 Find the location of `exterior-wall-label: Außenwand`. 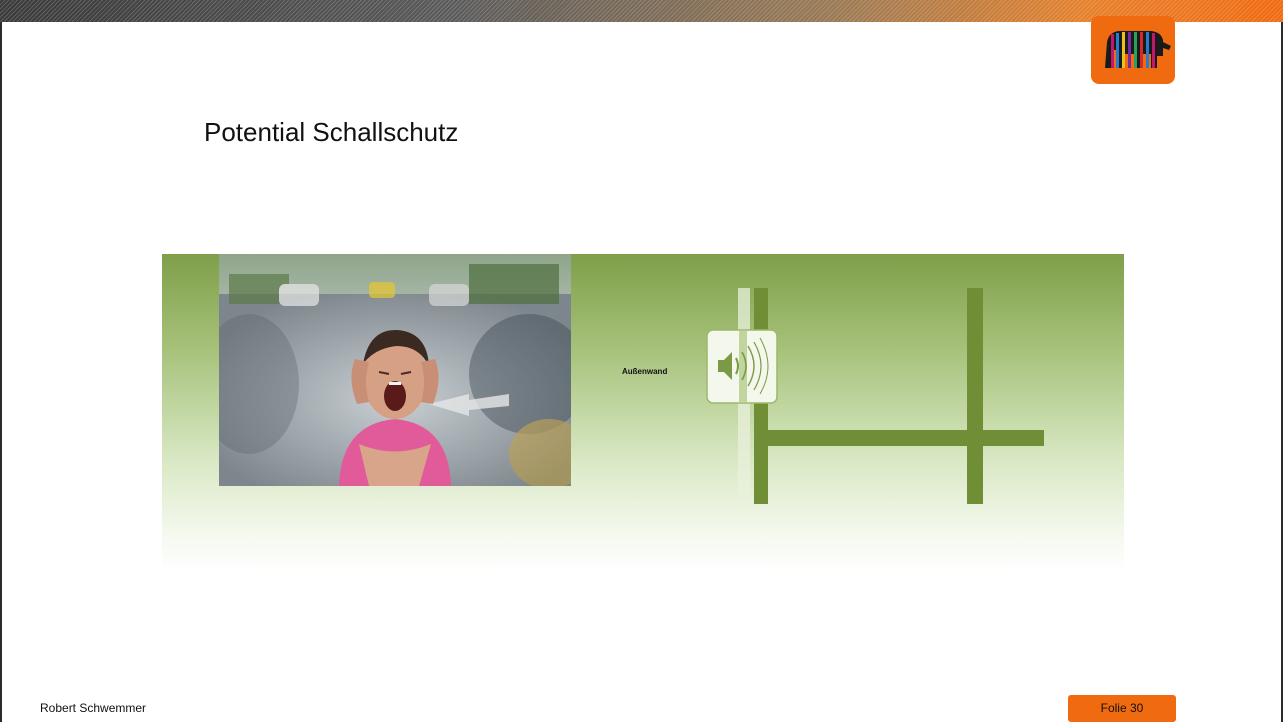

exterior-wall-label: Außenwand is located at coordinates (645, 371).